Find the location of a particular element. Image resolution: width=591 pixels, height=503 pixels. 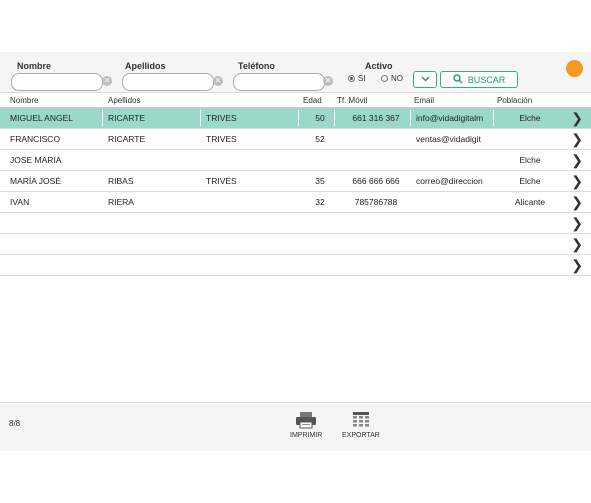

radio-si: SI is located at coordinates (357, 78).